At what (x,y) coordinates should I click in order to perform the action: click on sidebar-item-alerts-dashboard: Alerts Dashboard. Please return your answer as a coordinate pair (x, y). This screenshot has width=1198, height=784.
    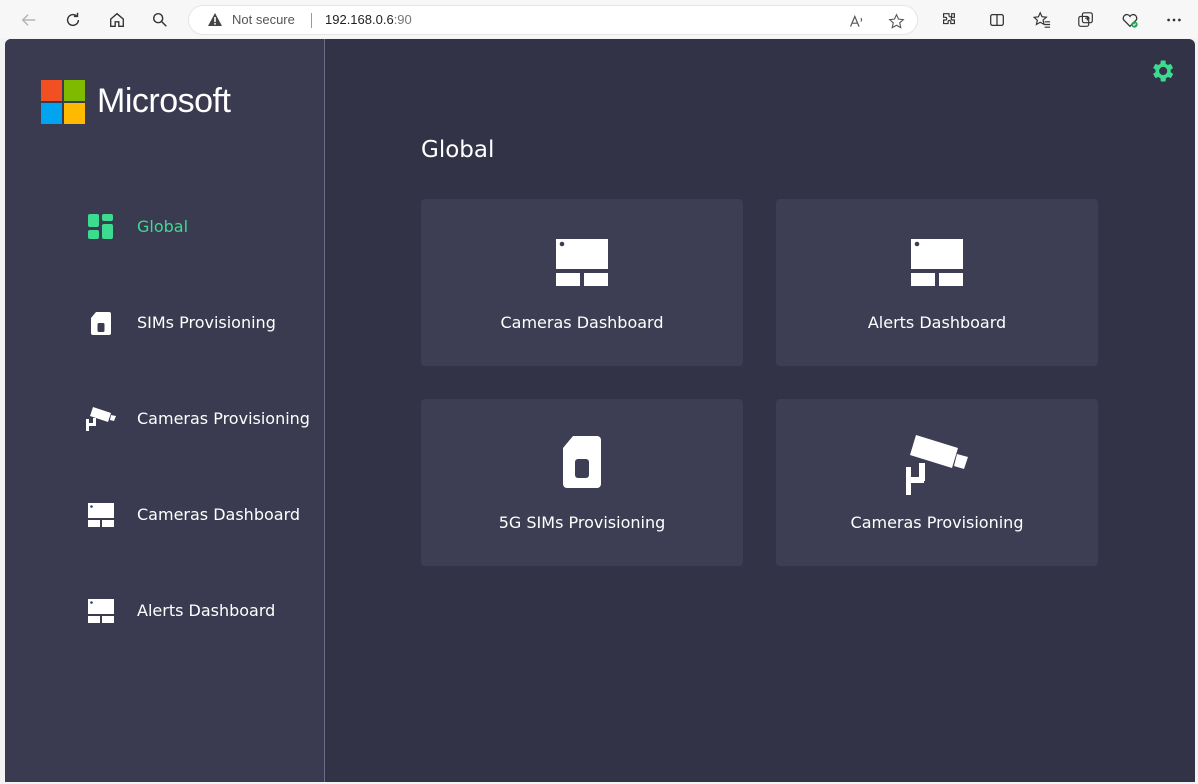
    Looking at the image, I should click on (200, 611).